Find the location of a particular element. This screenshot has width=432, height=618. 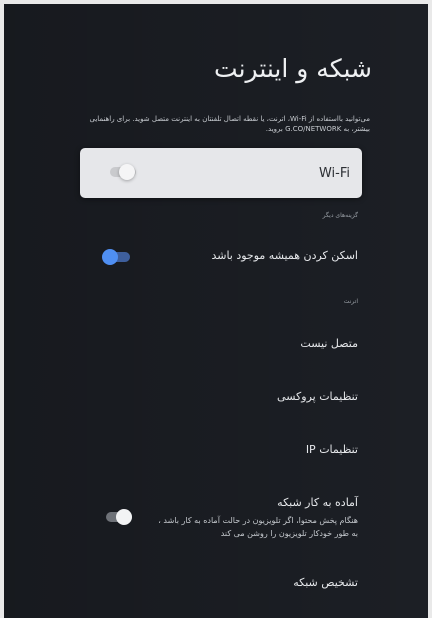

always-scan-switch is located at coordinates (117, 257).